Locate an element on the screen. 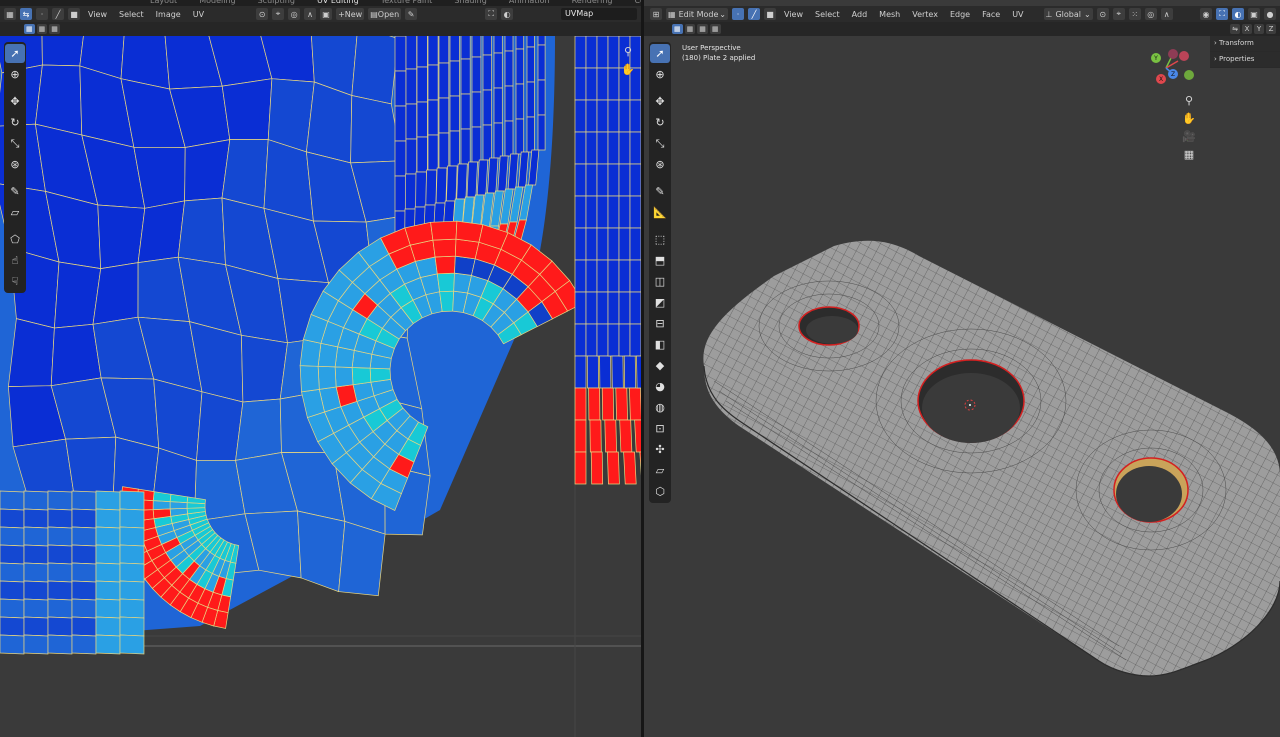  image-browse-icon: ▣ is located at coordinates (326, 14).